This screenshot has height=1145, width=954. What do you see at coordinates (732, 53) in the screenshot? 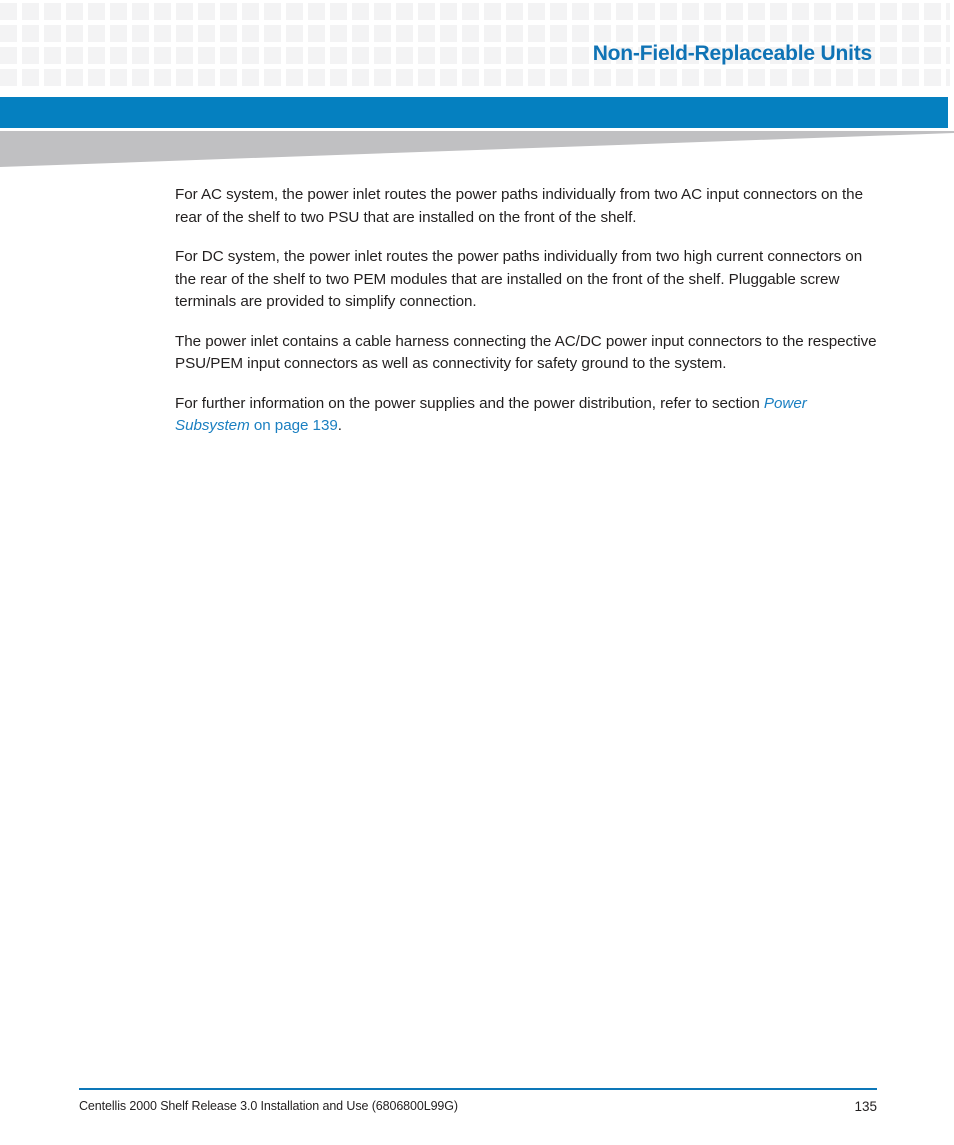
I see `page-title: Non-Field-Replaceable Units` at bounding box center [732, 53].